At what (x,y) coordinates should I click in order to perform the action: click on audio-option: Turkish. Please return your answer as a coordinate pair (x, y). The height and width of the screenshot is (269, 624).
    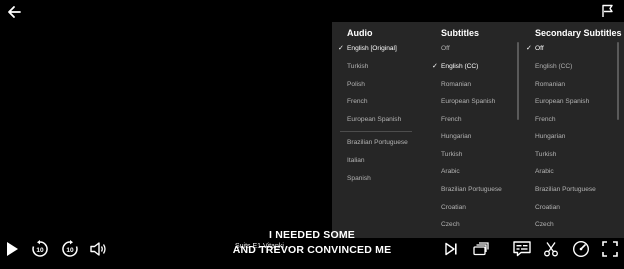
    Looking at the image, I should click on (357, 67).